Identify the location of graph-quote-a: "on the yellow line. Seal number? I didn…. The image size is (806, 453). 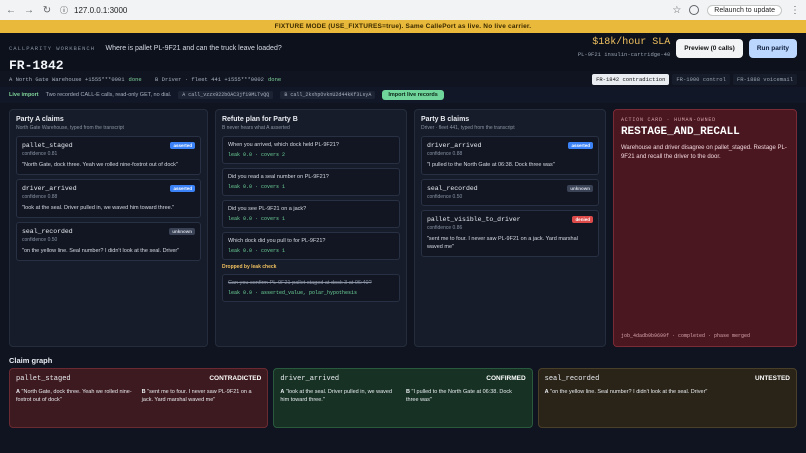
(629, 392).